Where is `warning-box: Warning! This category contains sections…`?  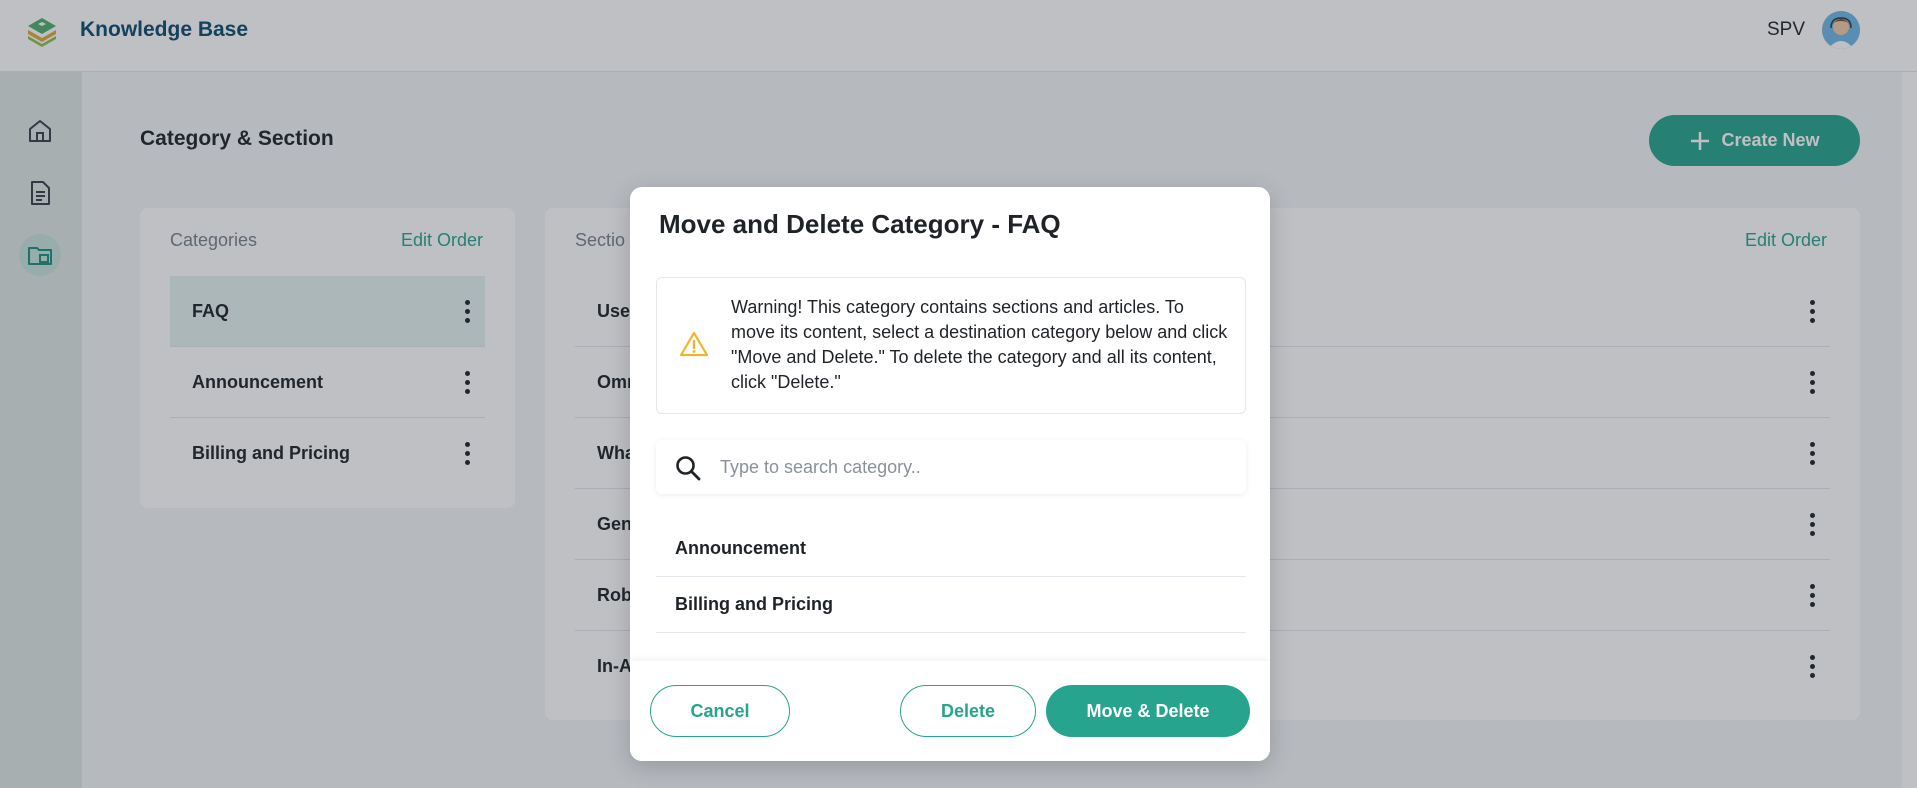 warning-box: Warning! This category contains sections… is located at coordinates (951, 345).